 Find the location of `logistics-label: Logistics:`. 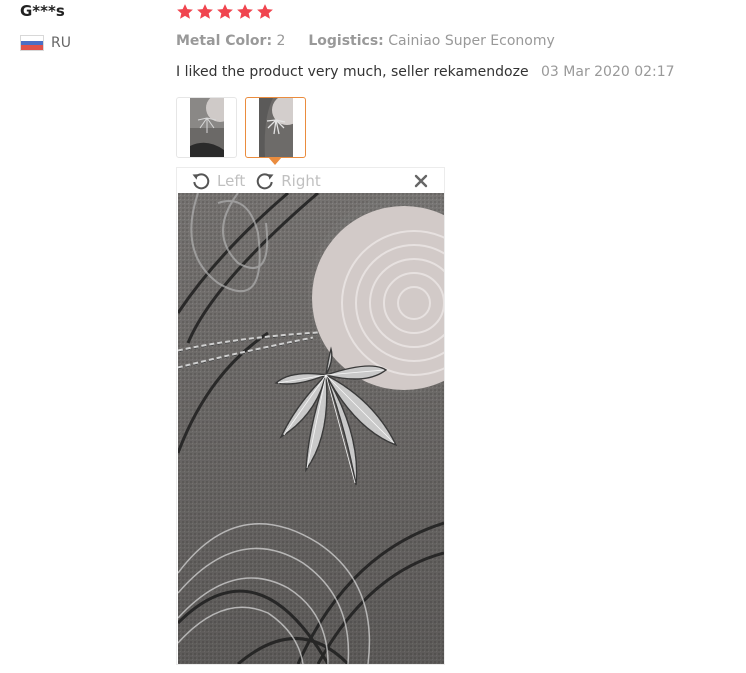

logistics-label: Logistics: is located at coordinates (346, 41).